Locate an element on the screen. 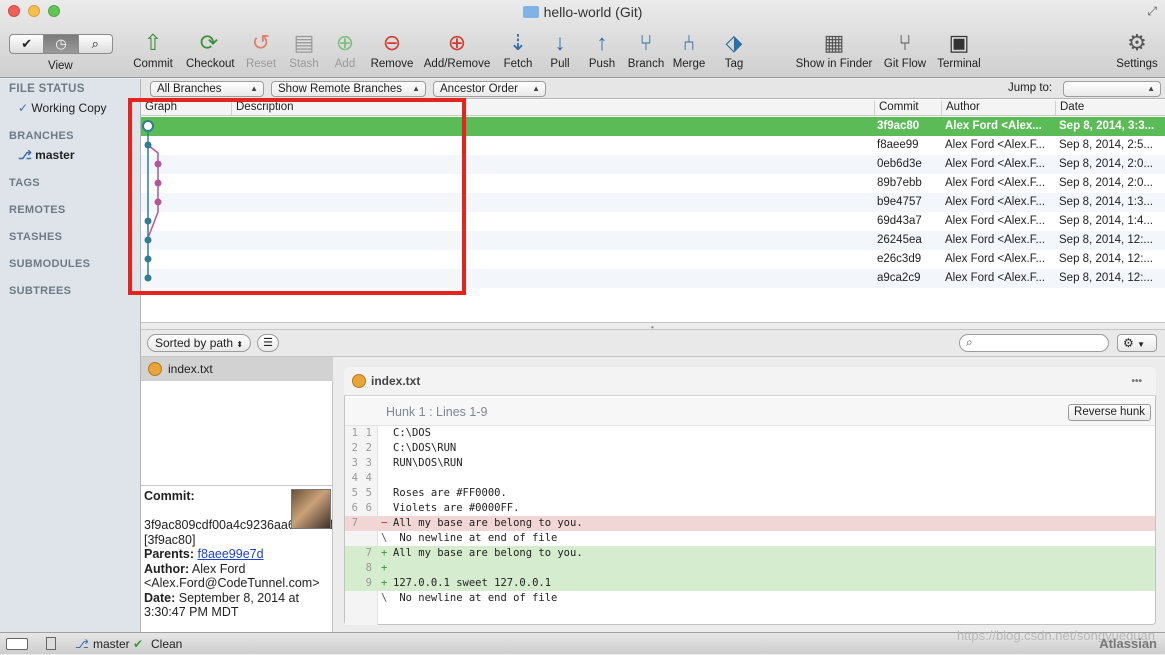  row-commit: 69d43a7 is located at coordinates (899, 221).